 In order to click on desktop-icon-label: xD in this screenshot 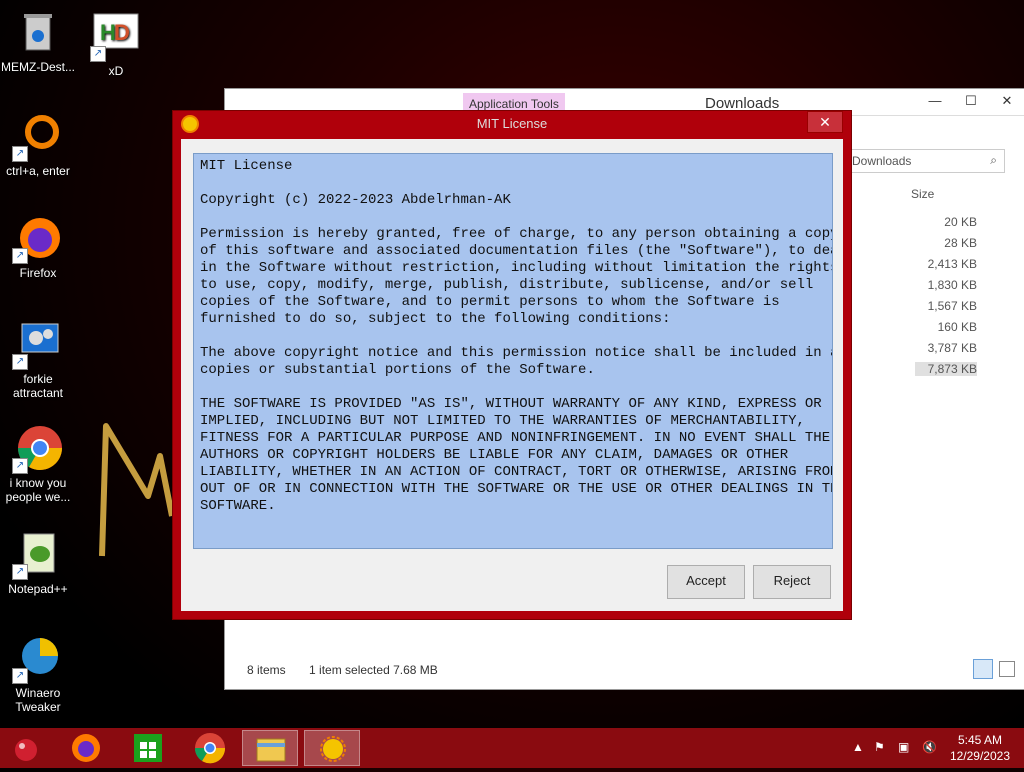, I will do `click(116, 71)`.